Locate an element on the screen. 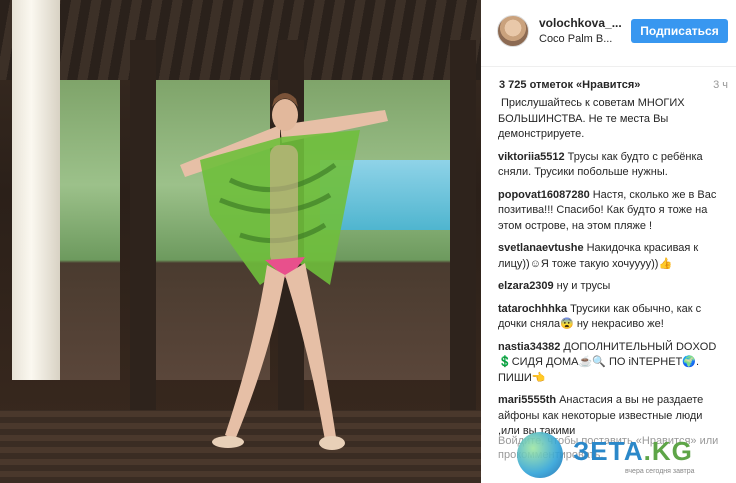 The image size is (736, 483). comment-author: nastia34382 is located at coordinates (529, 347).